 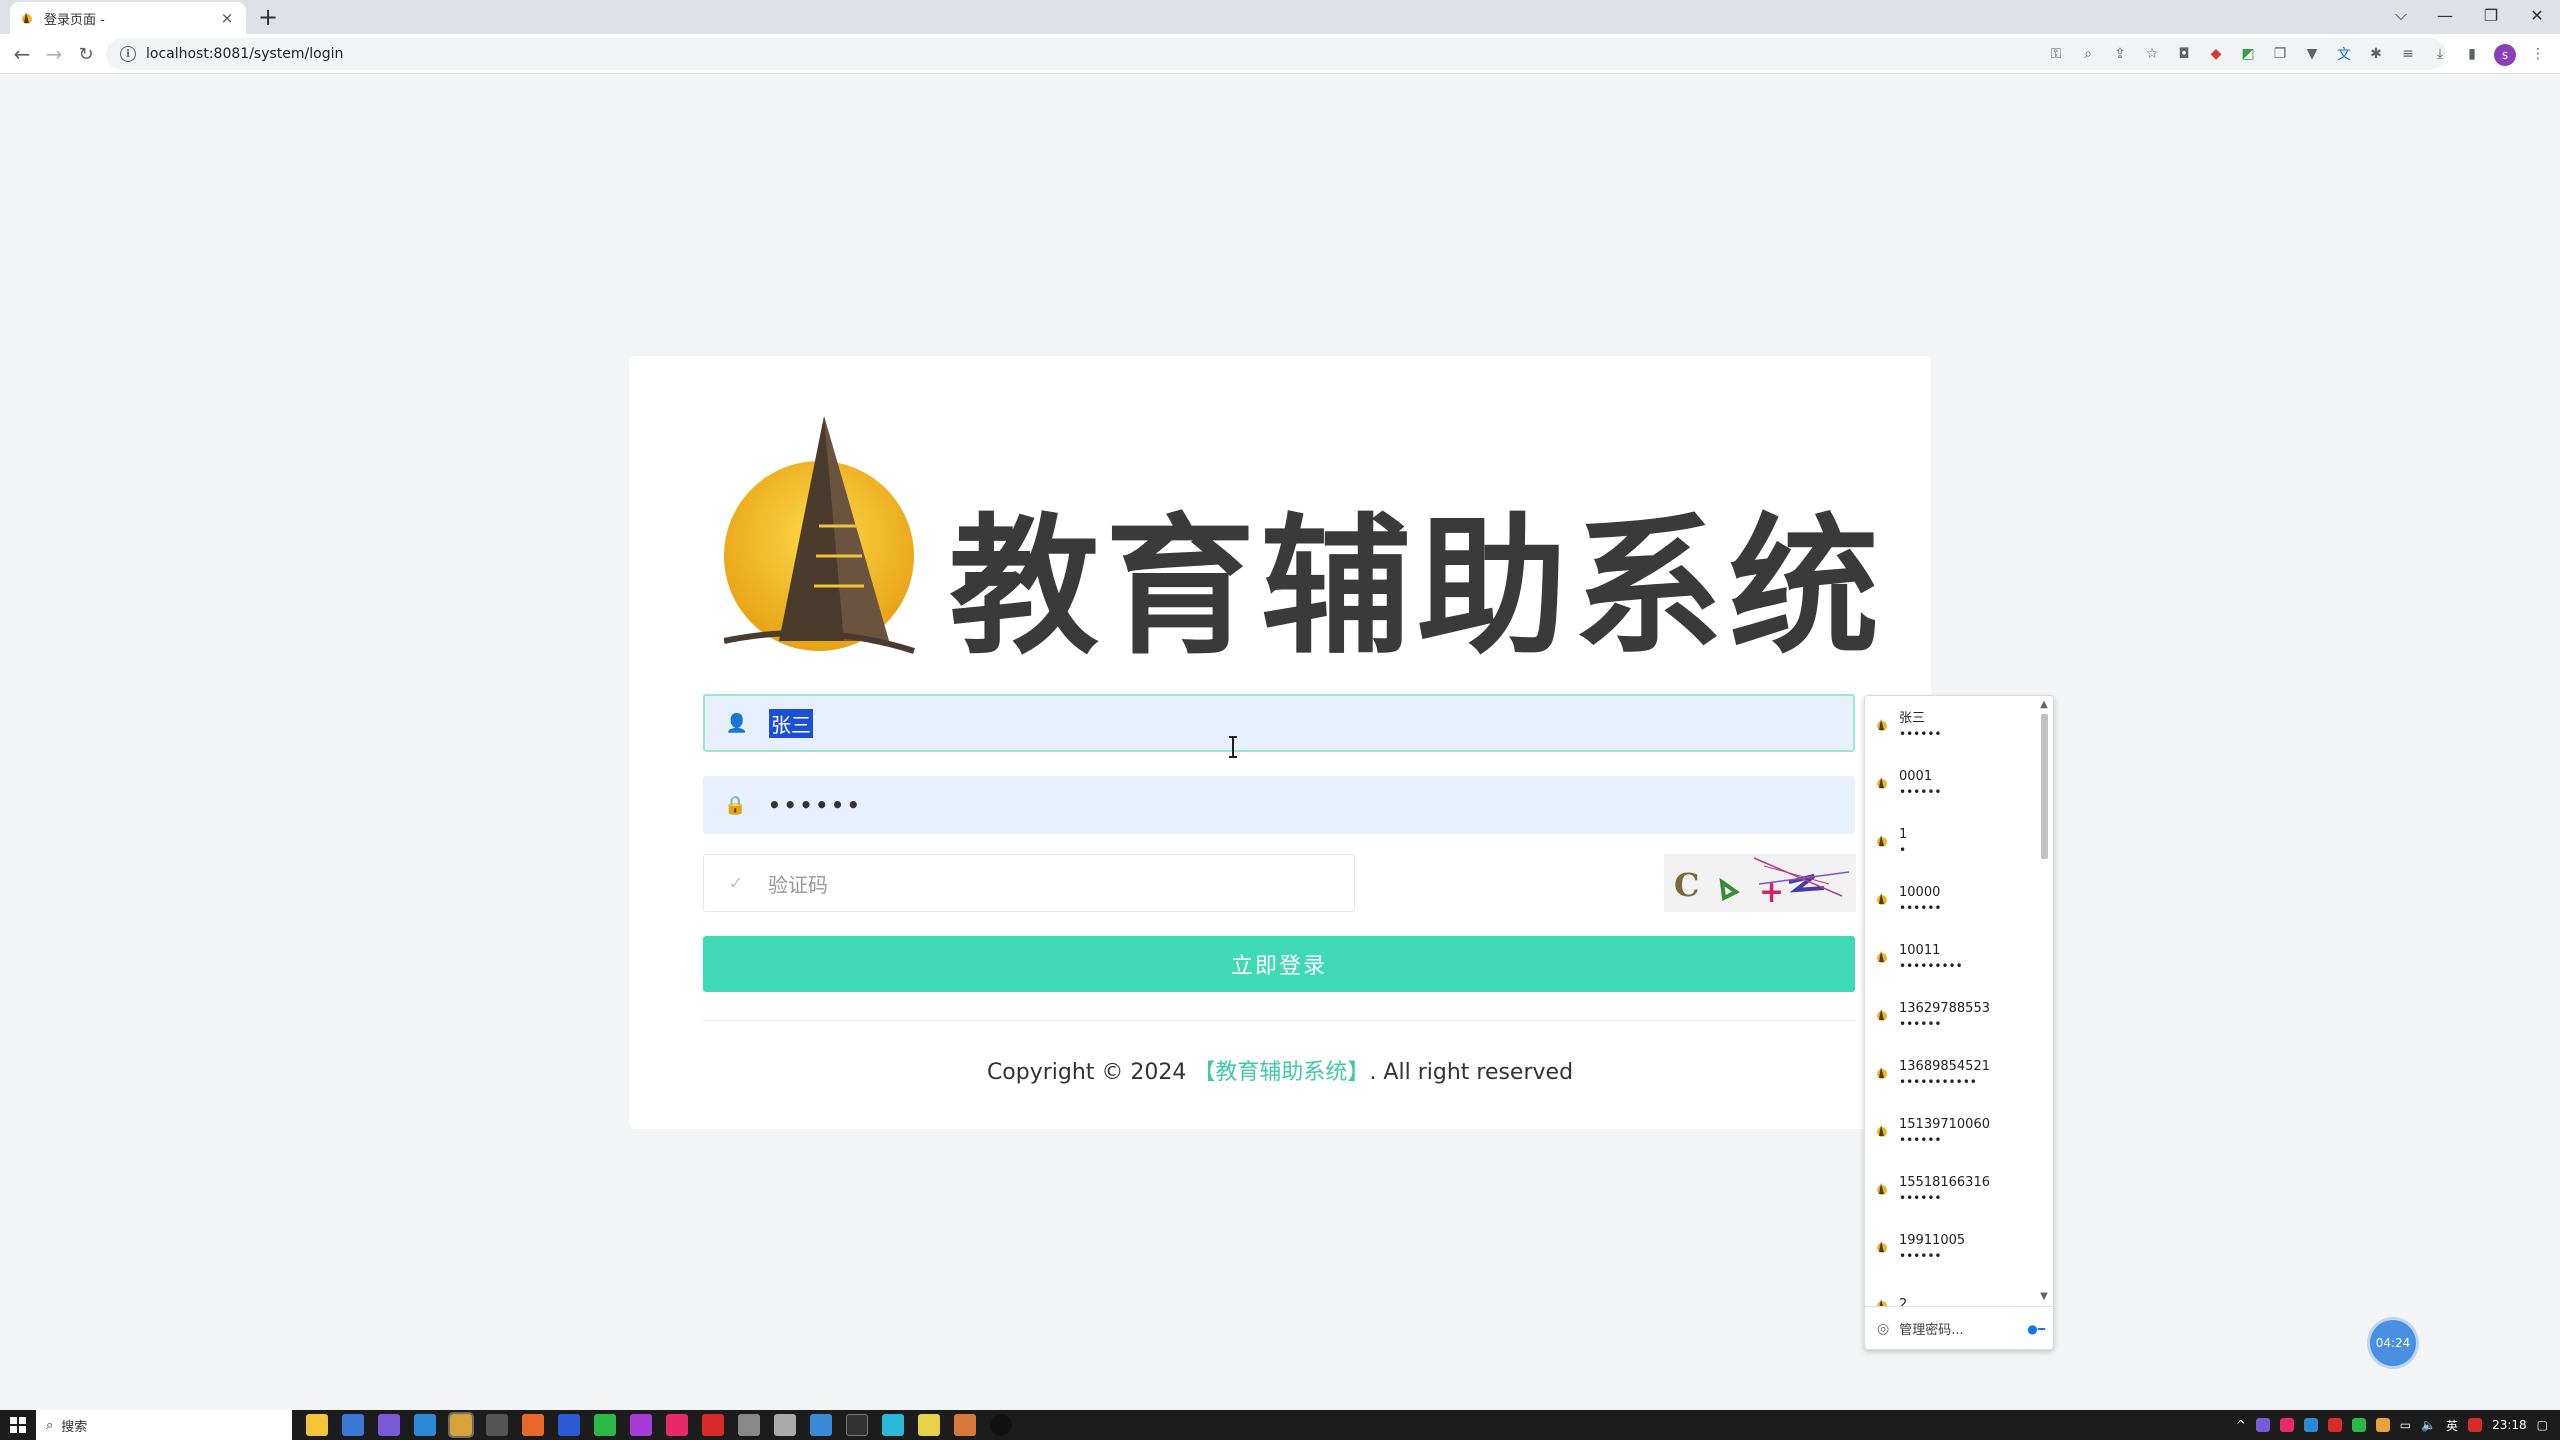 What do you see at coordinates (128, 54) in the screenshot?
I see `site-info-icon: i` at bounding box center [128, 54].